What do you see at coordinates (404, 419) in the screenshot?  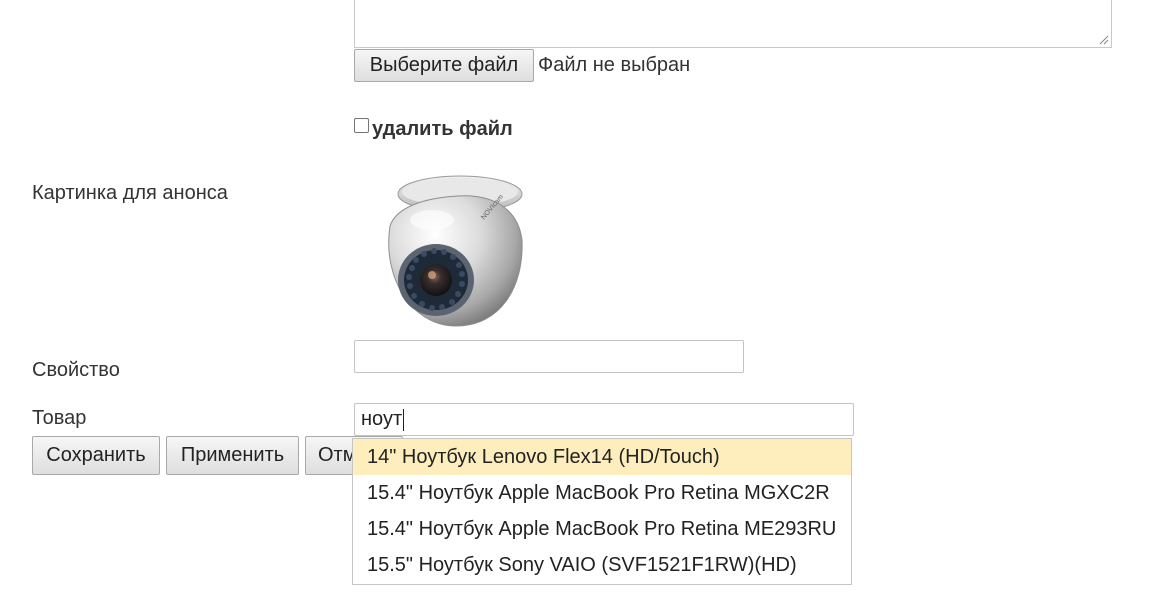 I see `text-caret` at bounding box center [404, 419].